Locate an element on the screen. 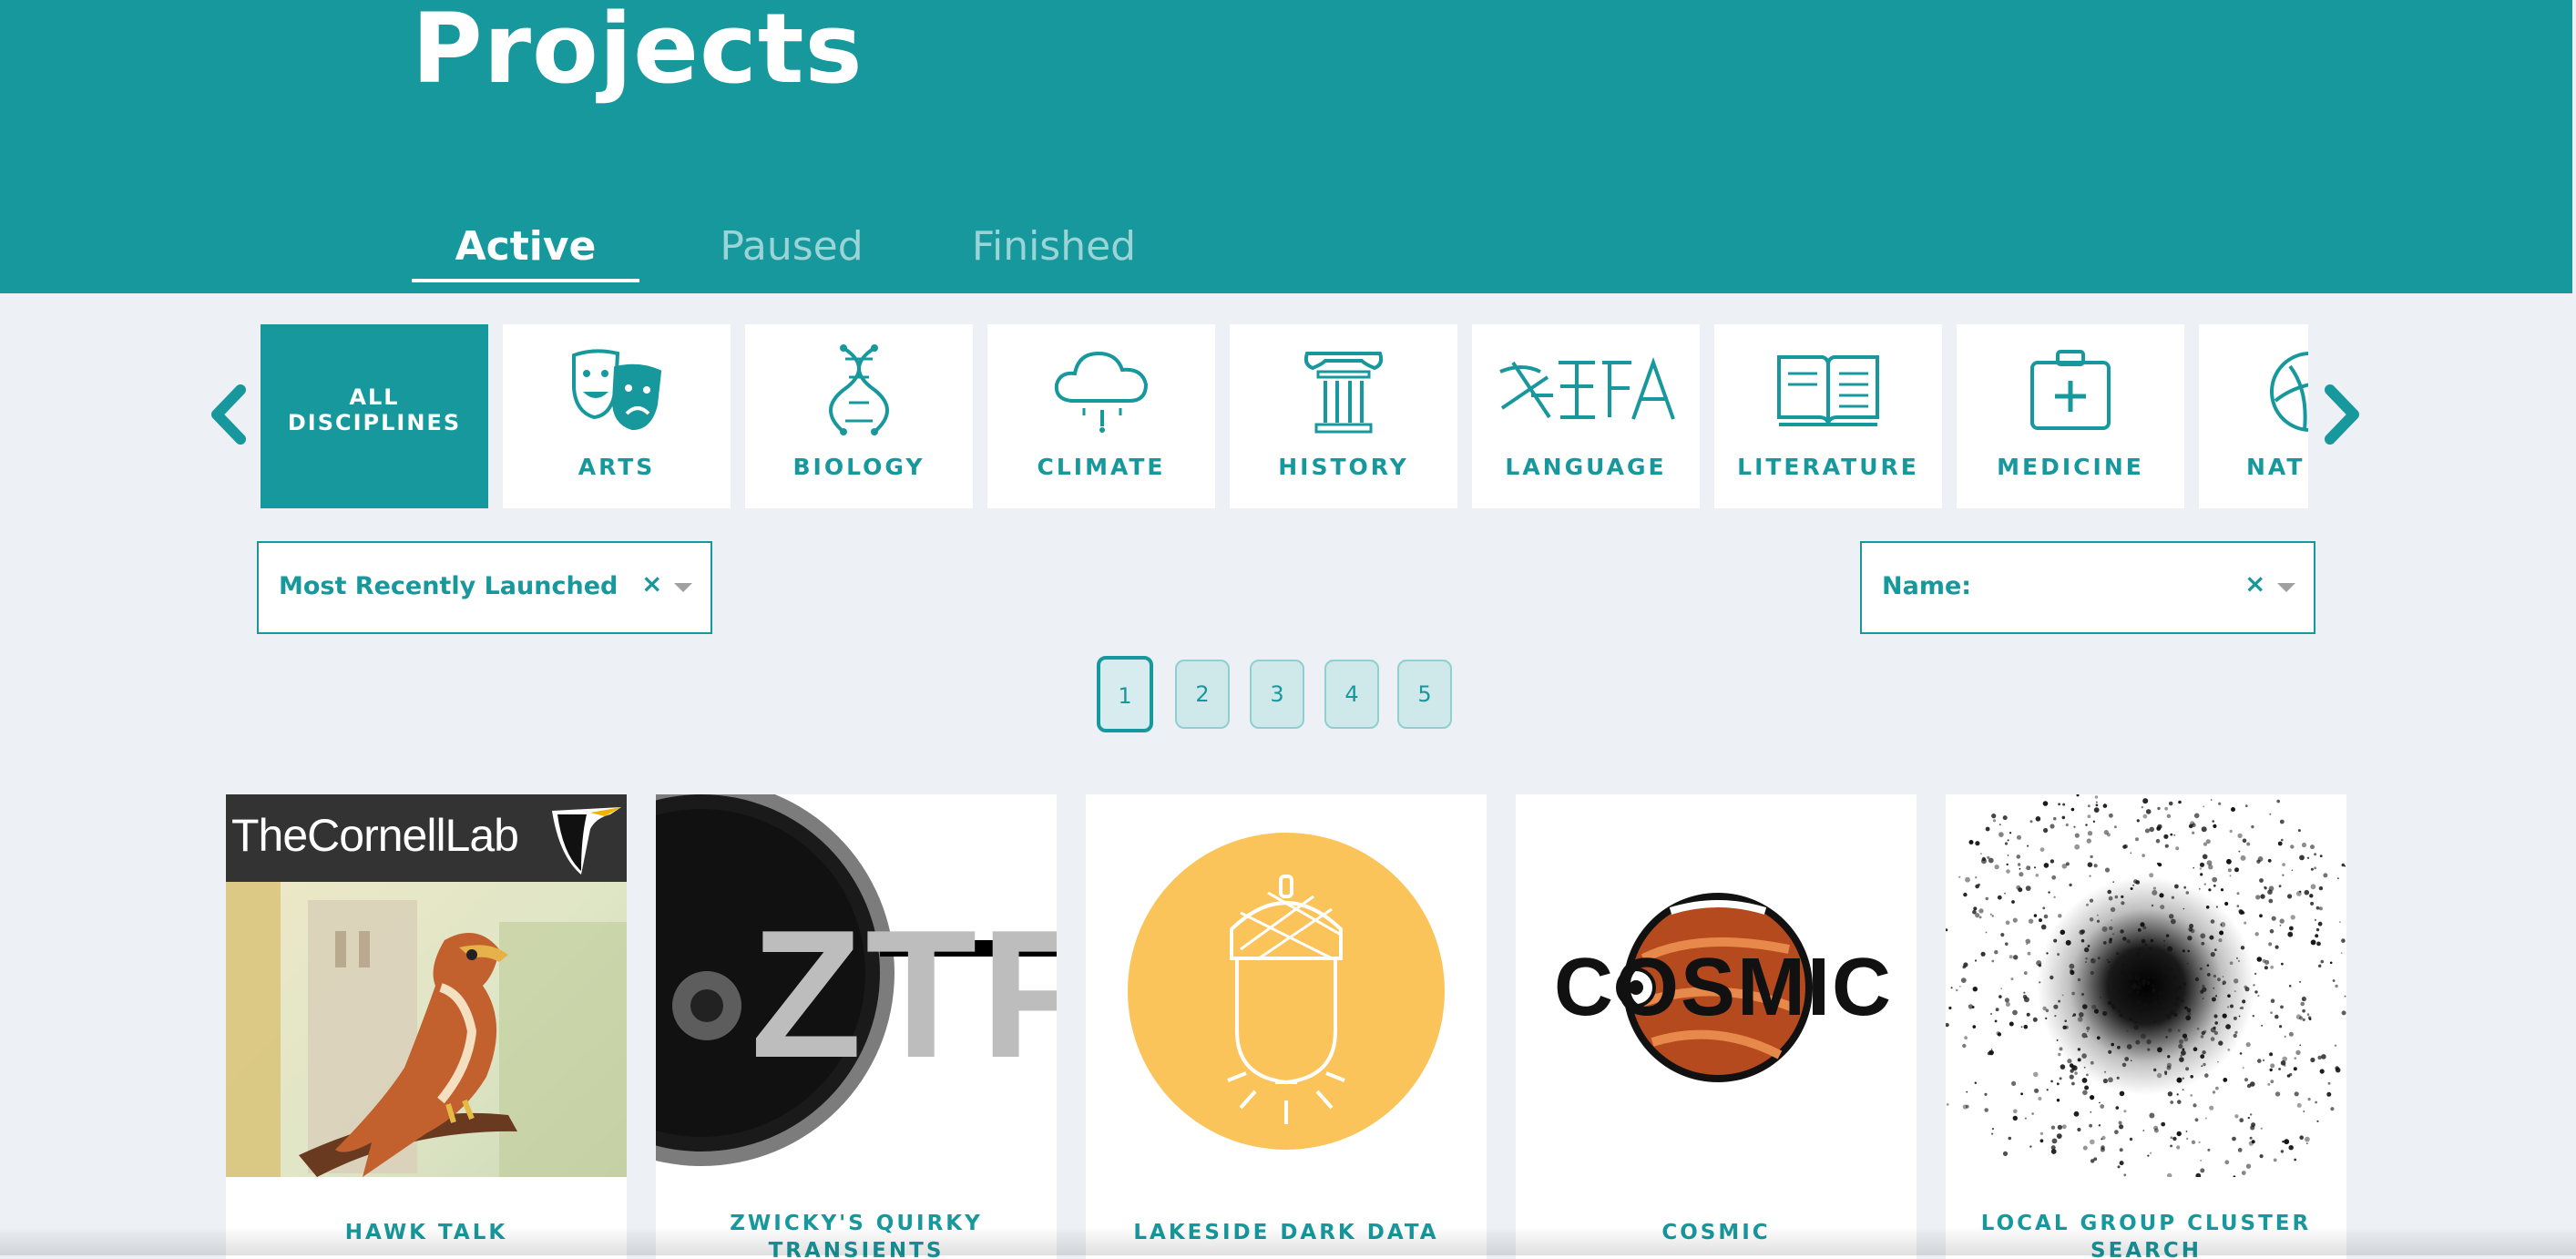  discipline-language: LANGUAGE is located at coordinates (1586, 416).